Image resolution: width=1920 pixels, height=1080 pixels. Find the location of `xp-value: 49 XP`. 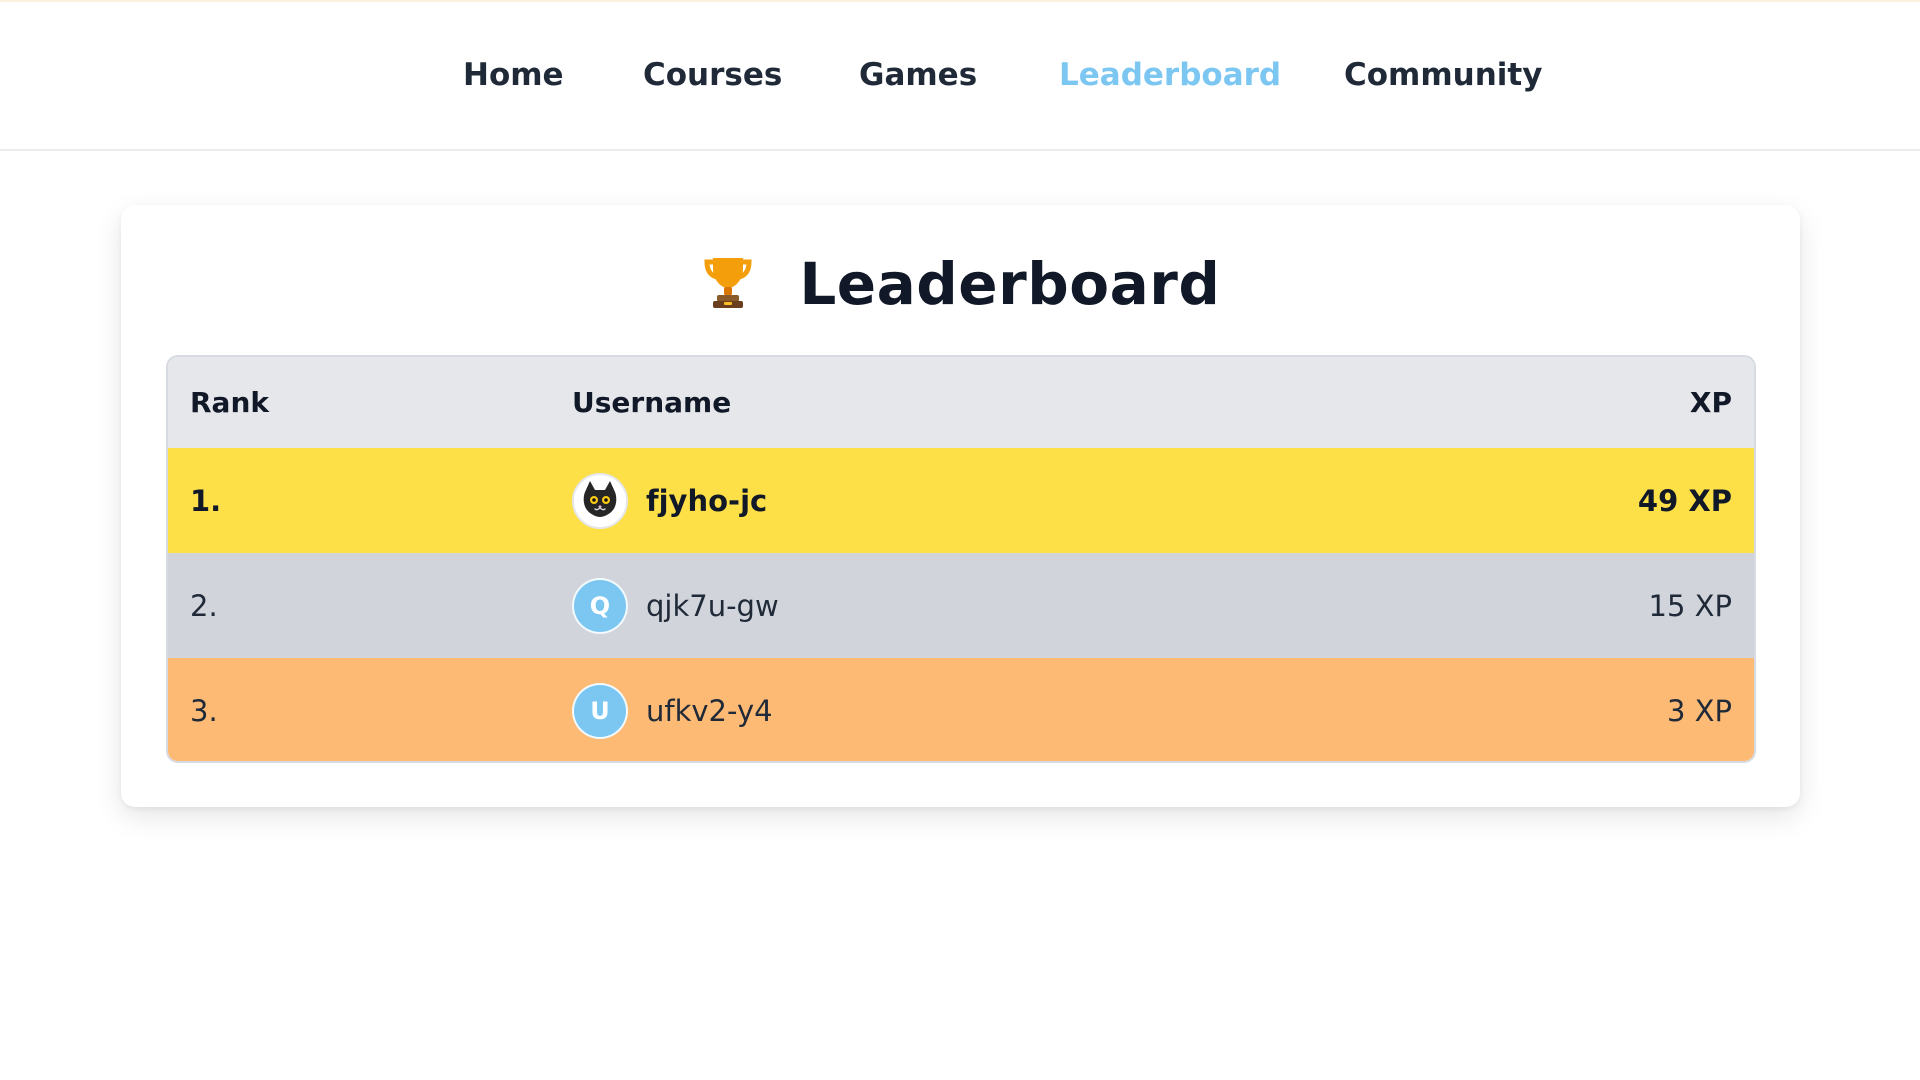

xp-value: 49 XP is located at coordinates (1684, 500).